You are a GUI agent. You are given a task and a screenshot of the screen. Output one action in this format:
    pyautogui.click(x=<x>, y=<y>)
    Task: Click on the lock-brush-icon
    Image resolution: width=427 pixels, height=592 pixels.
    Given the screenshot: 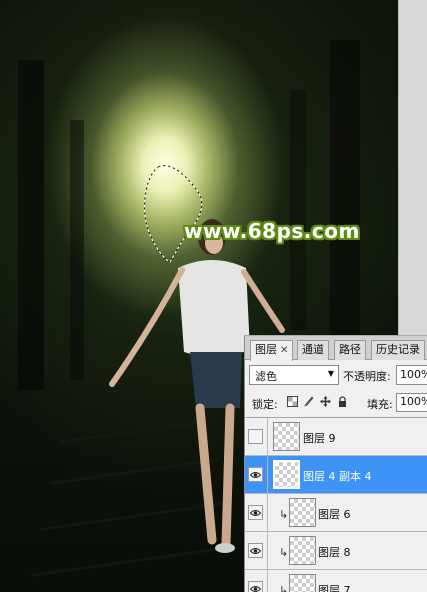 What is the action you would take?
    pyautogui.click(x=308, y=401)
    